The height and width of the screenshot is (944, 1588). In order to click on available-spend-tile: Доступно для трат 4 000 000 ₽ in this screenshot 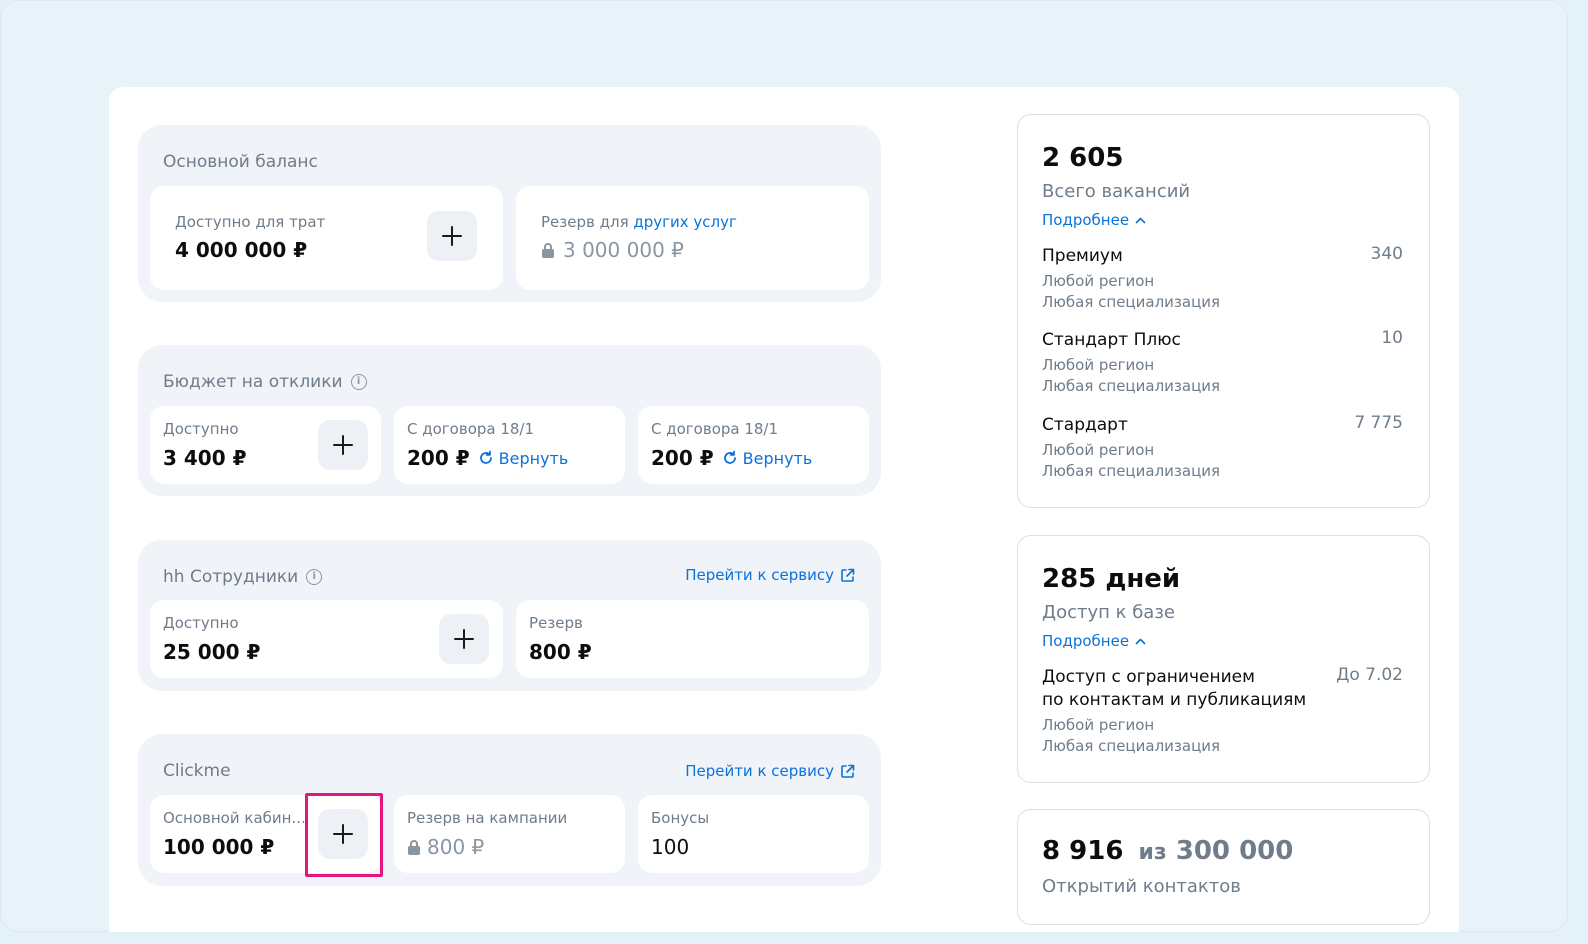, I will do `click(326, 238)`.